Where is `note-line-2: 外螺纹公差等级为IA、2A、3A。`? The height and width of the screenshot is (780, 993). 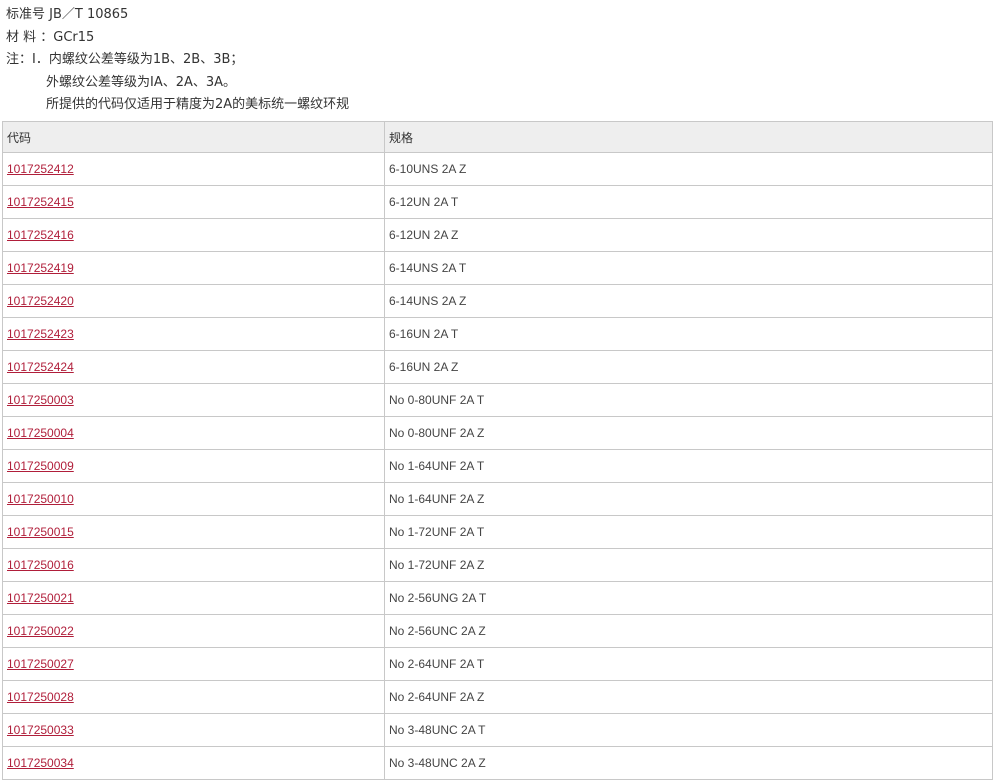 note-line-2: 外螺纹公差等级为IA、2A、3A。 is located at coordinates (141, 82).